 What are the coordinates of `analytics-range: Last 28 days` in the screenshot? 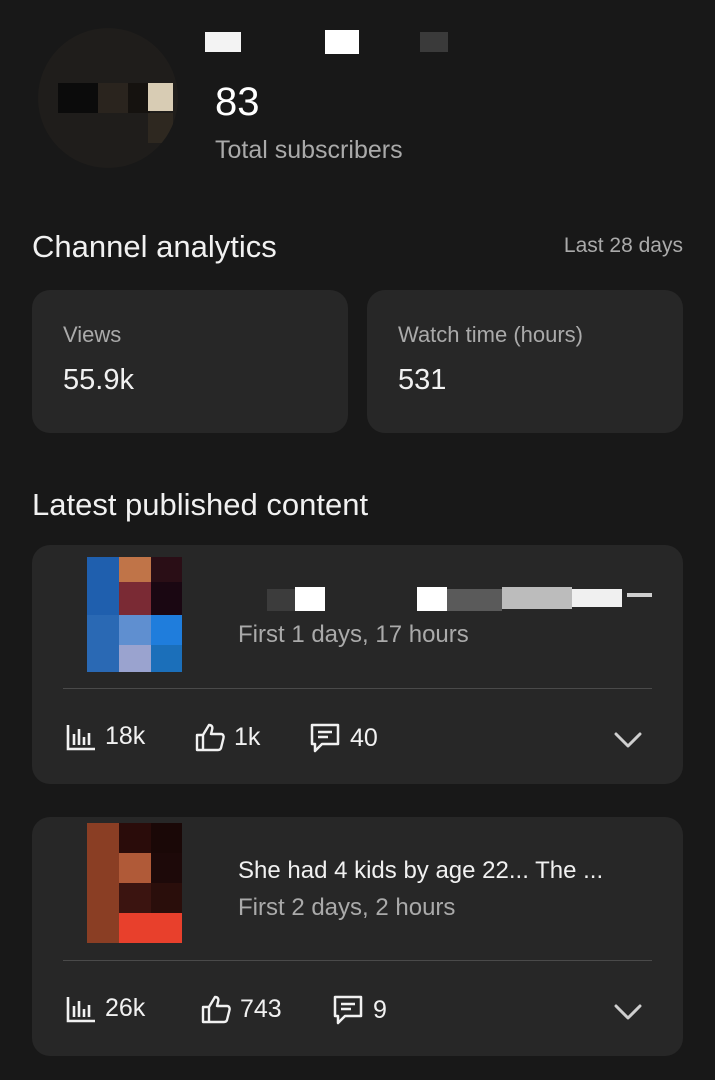 It's located at (623, 246).